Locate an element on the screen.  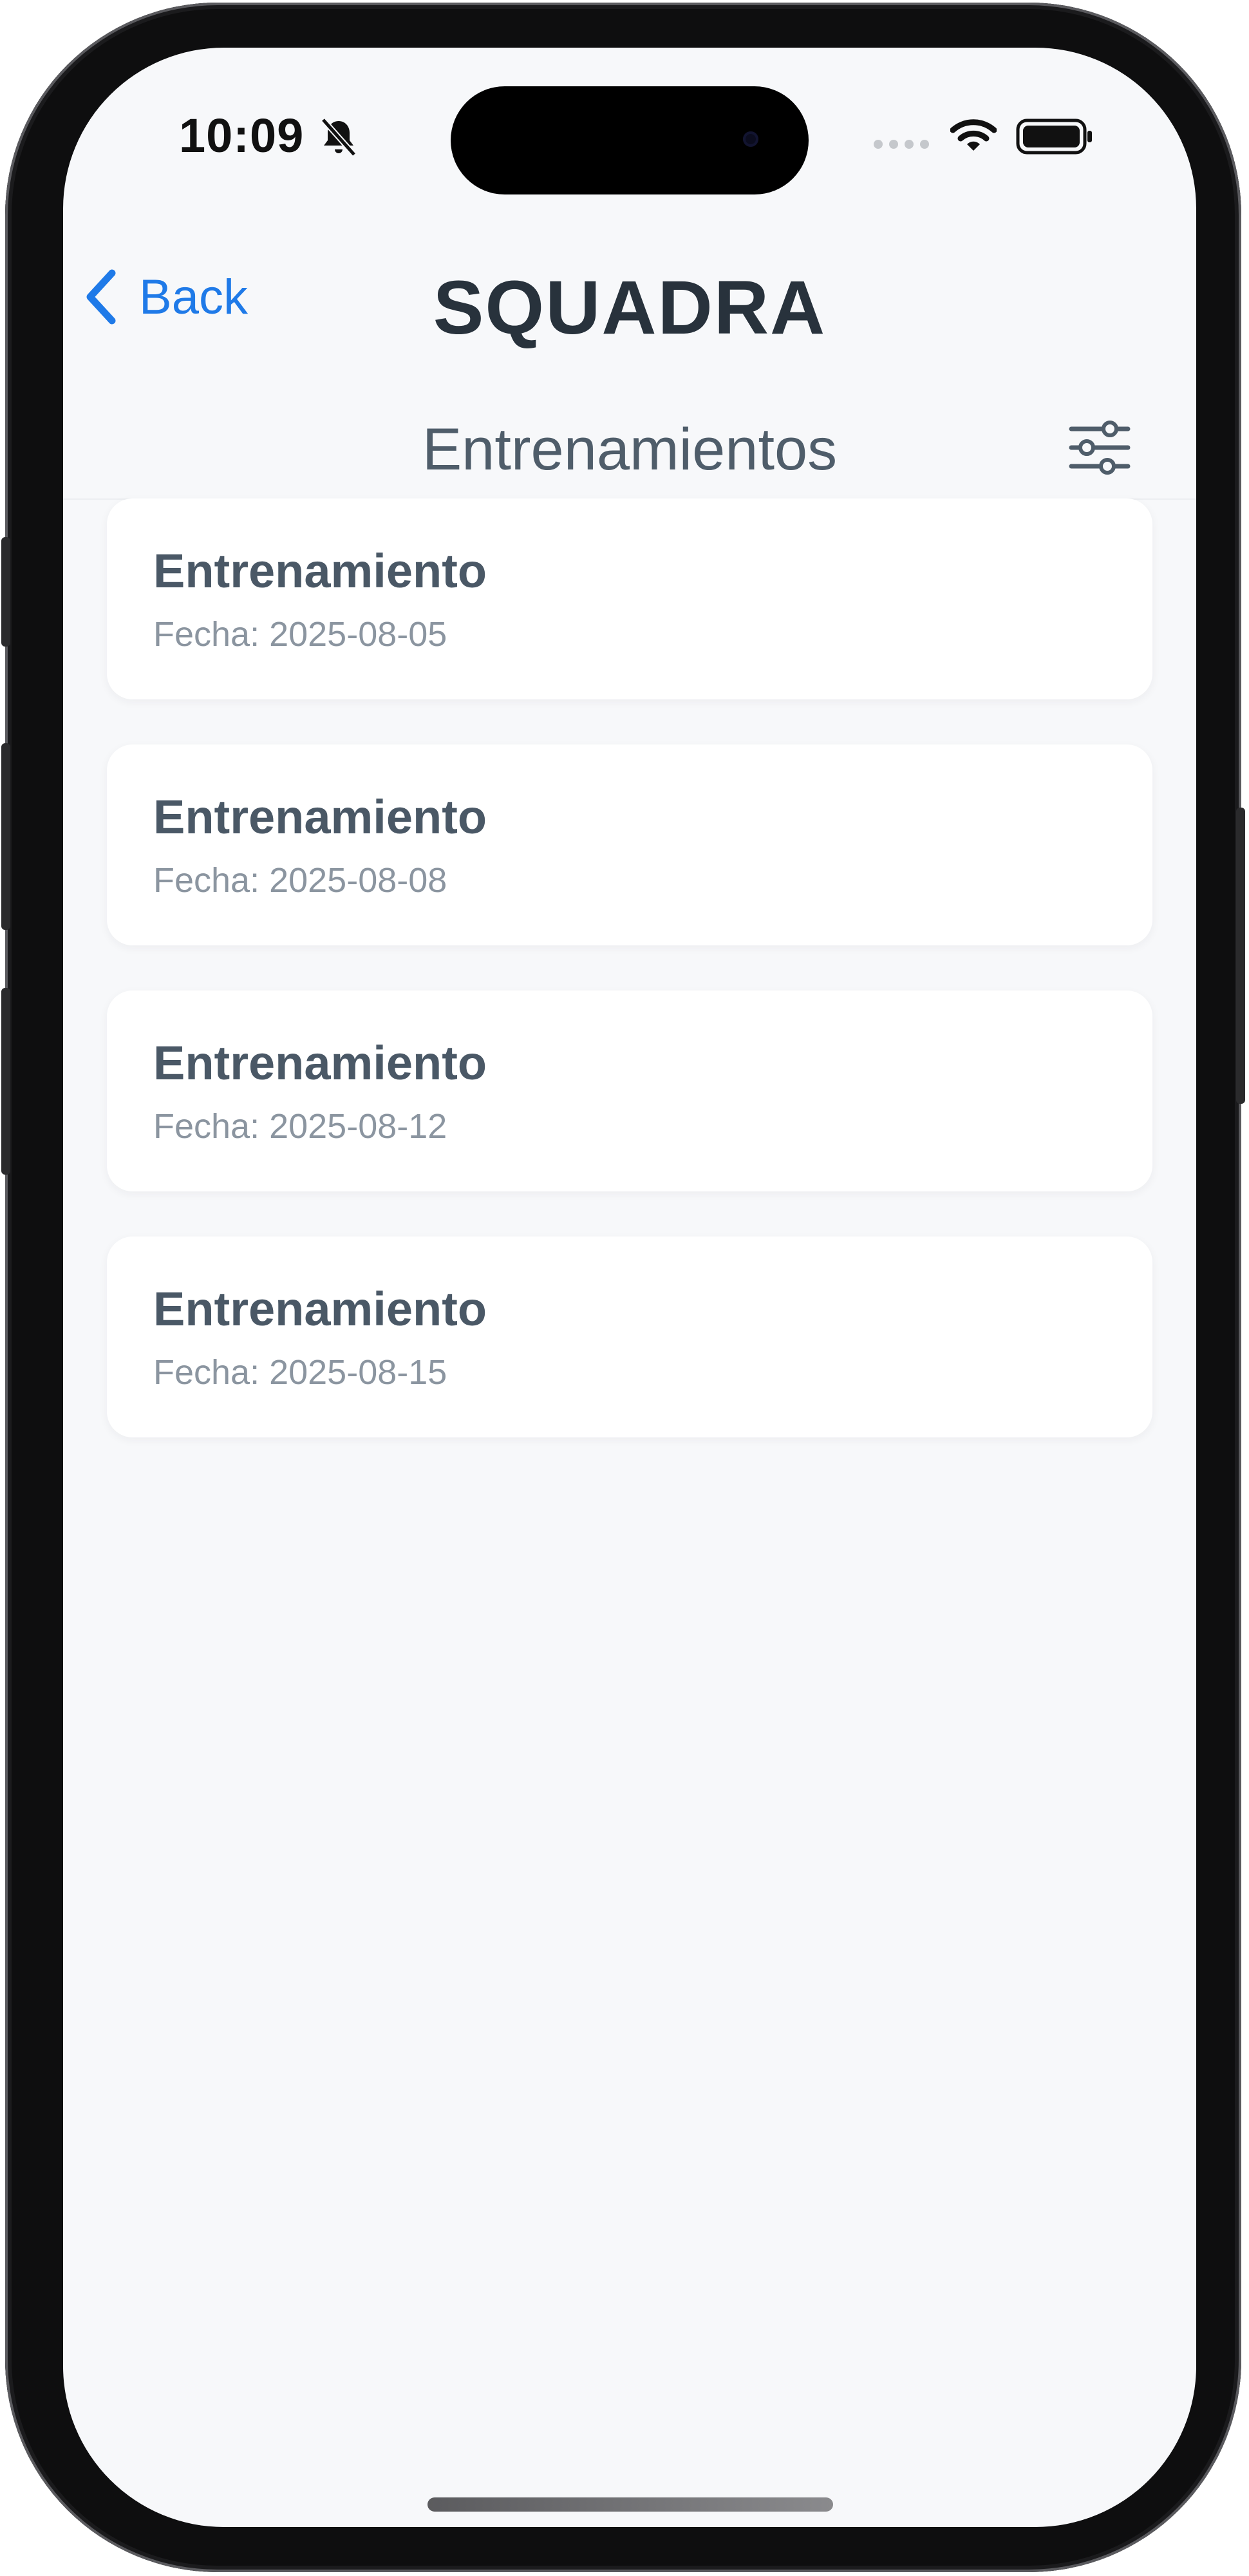
navigation-bar: Back SQUADRA is located at coordinates (629, 293).